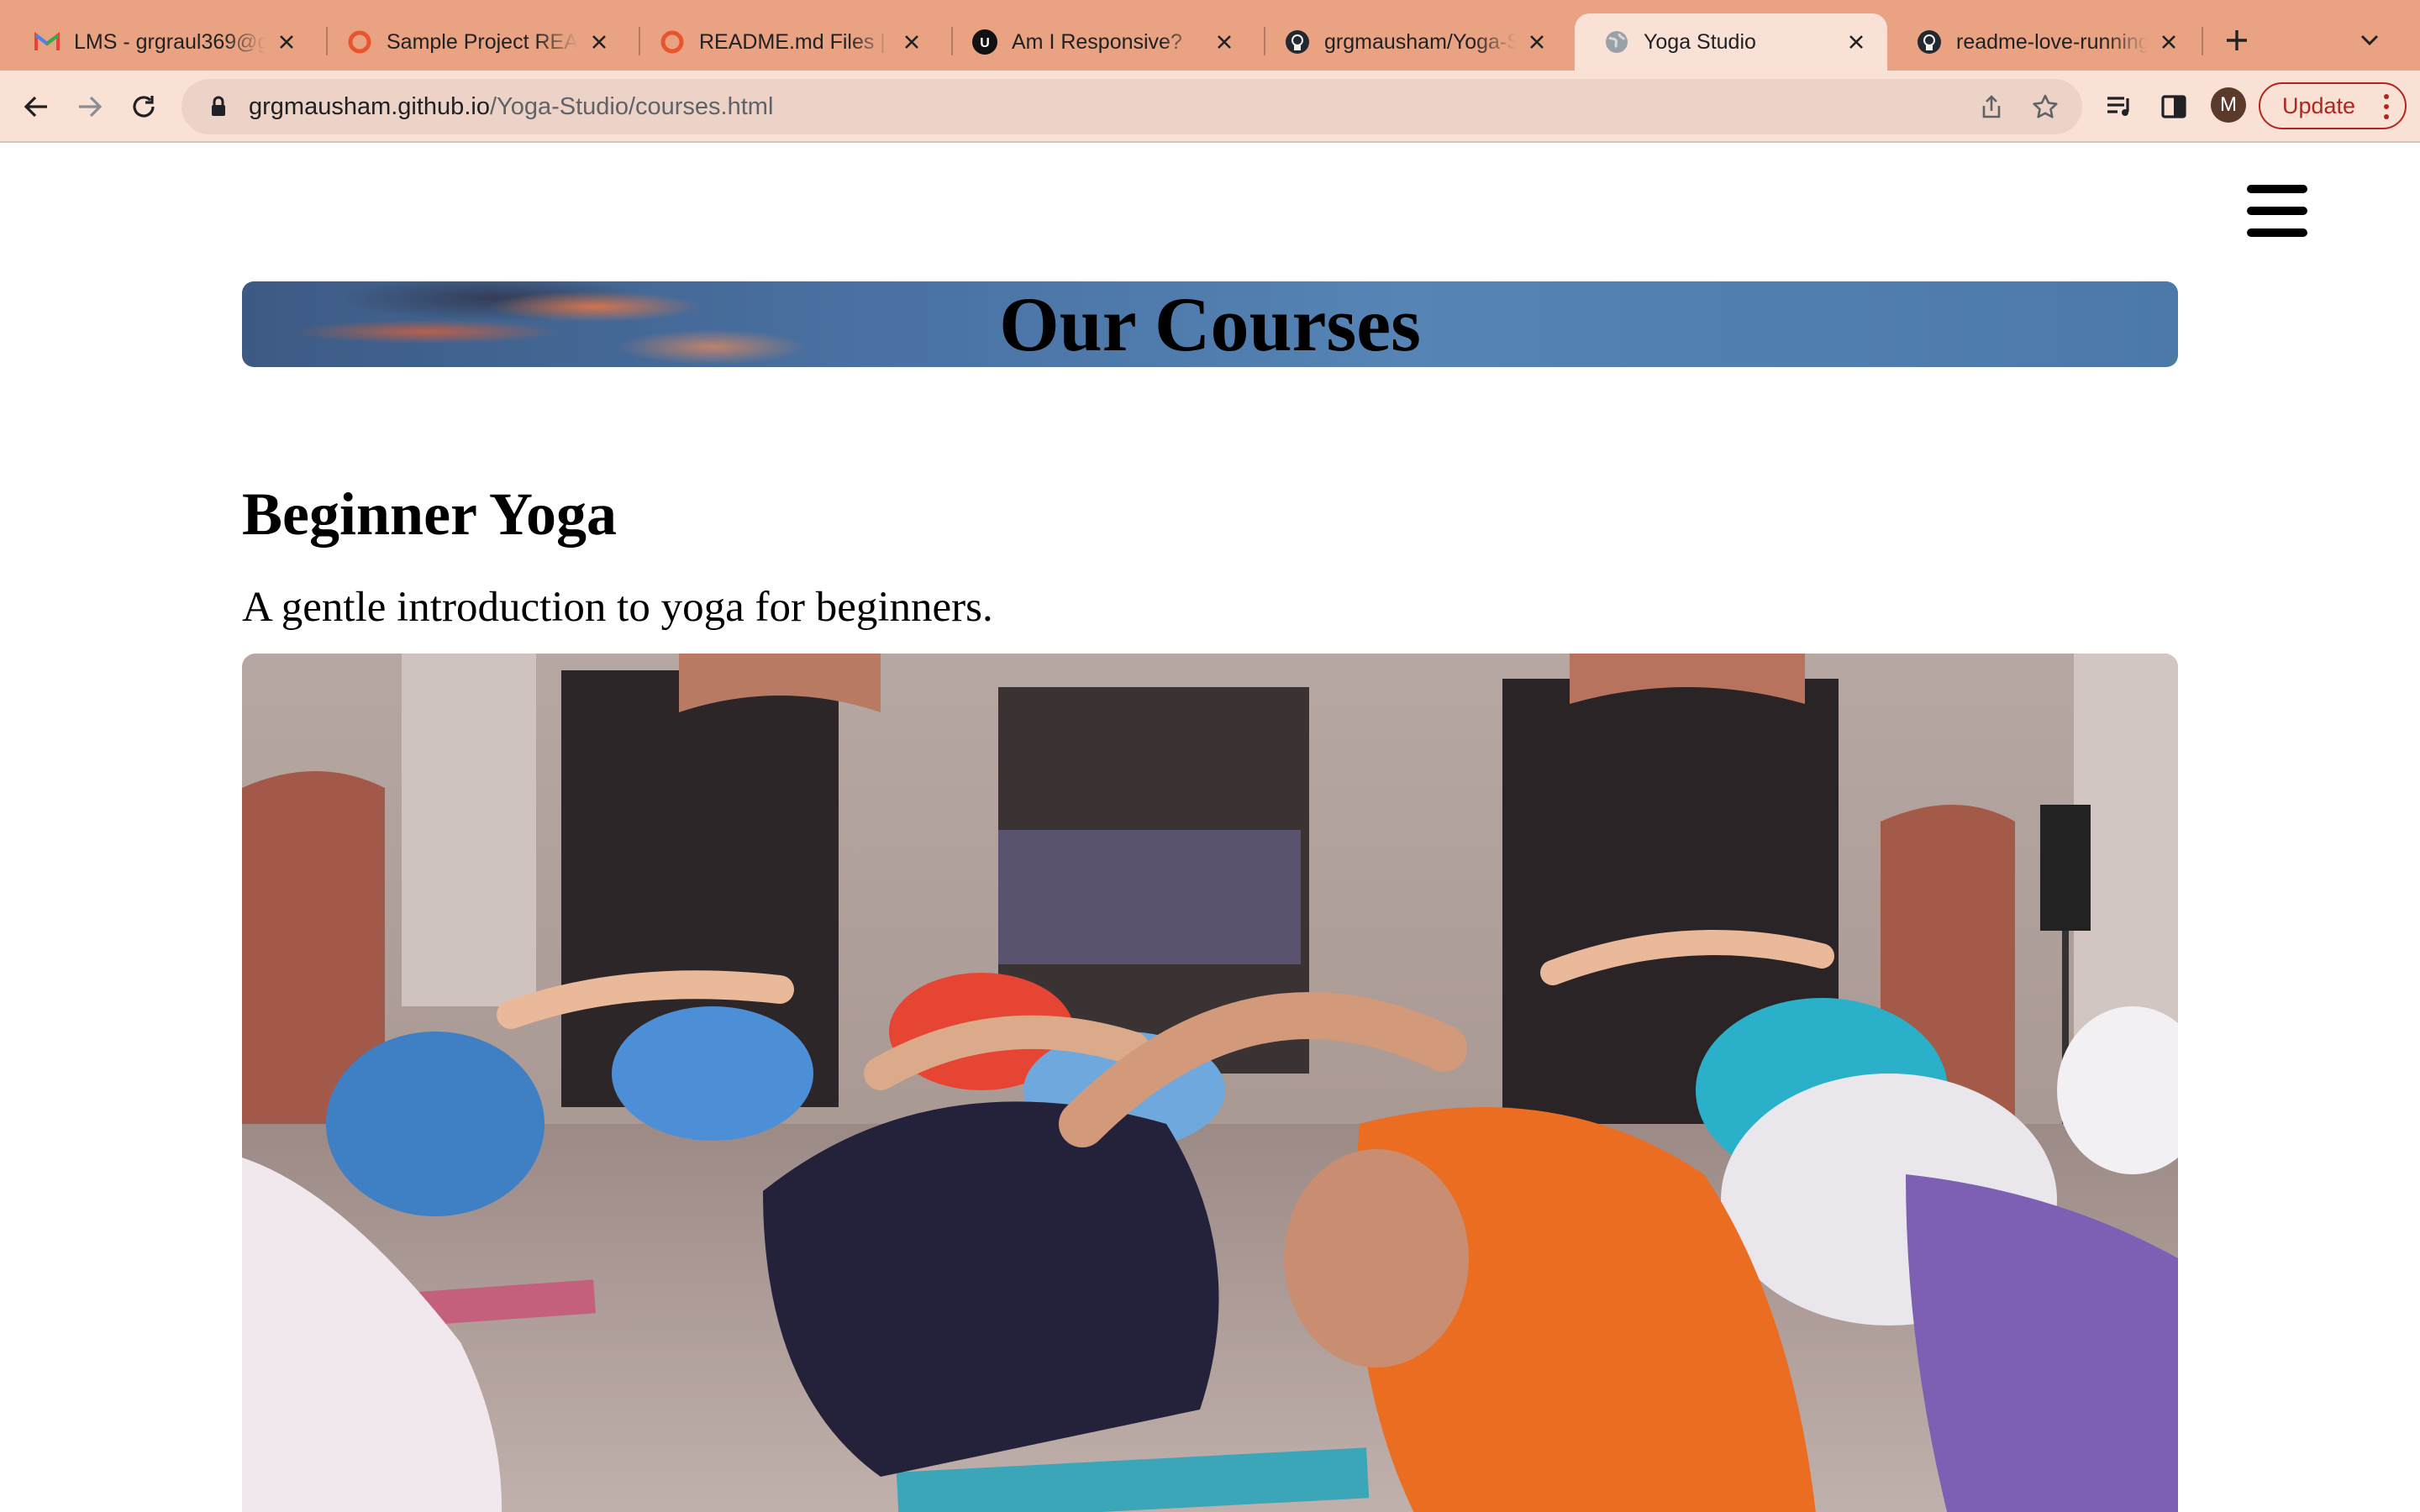 The height and width of the screenshot is (1512, 2420). What do you see at coordinates (795, 41) in the screenshot?
I see `tab-title: README.md Files | M` at bounding box center [795, 41].